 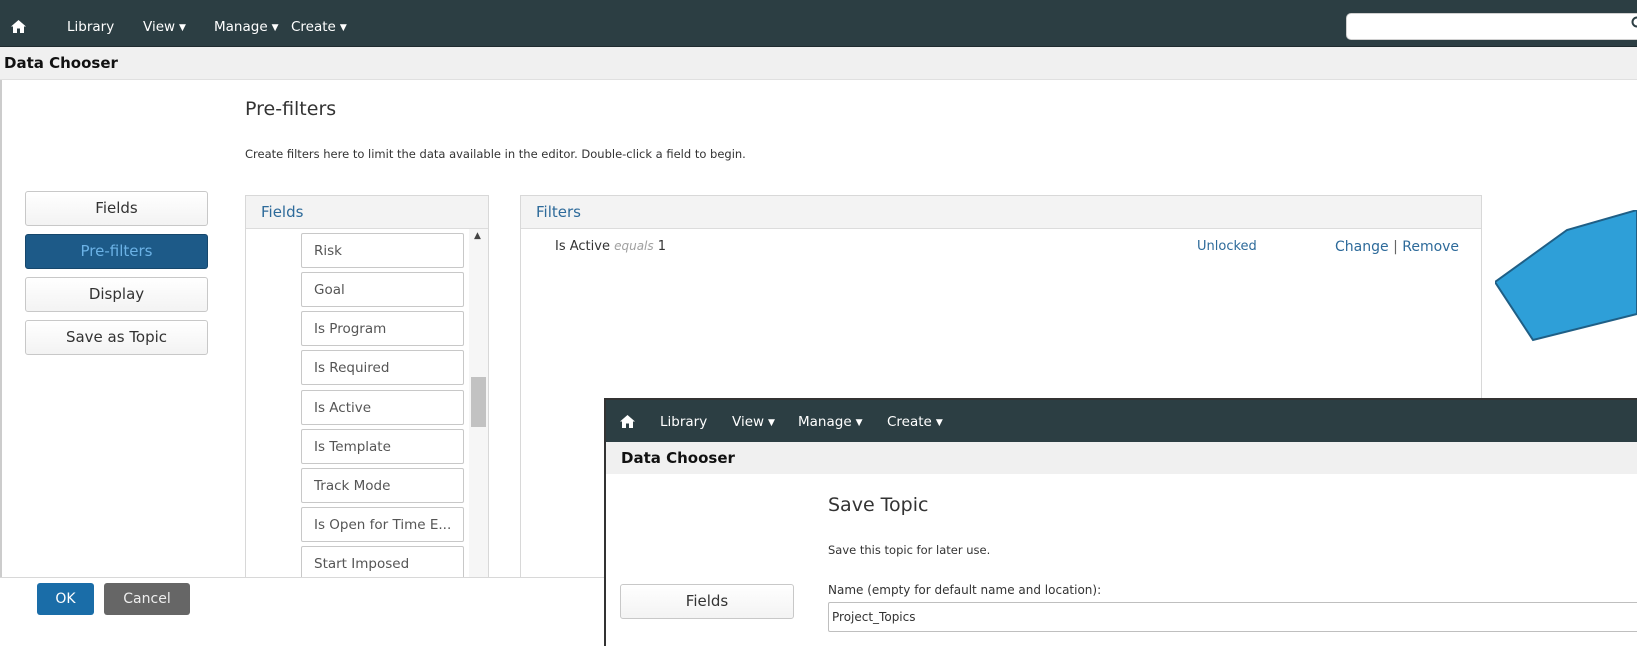 I want to click on sidebar-item-display: Display, so click(x=116, y=294).